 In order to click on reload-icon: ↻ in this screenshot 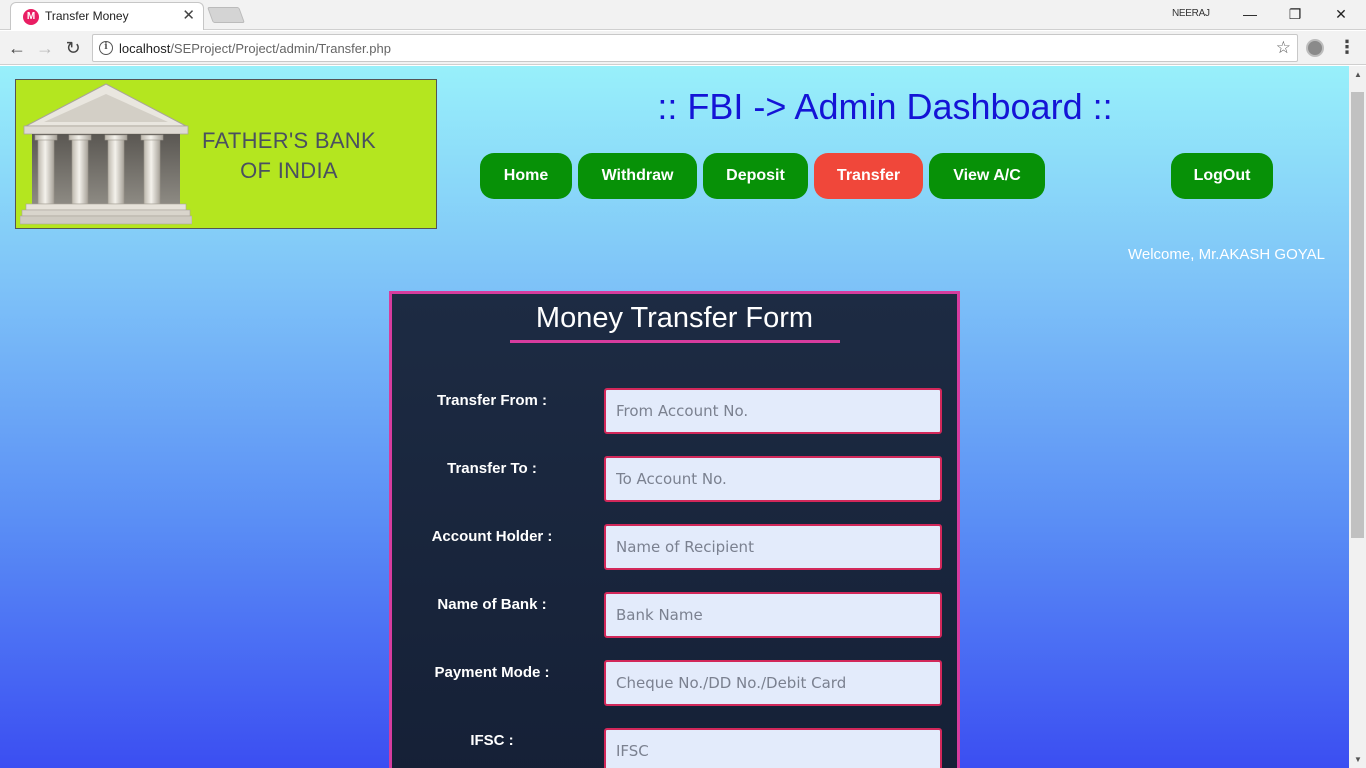, I will do `click(73, 48)`.